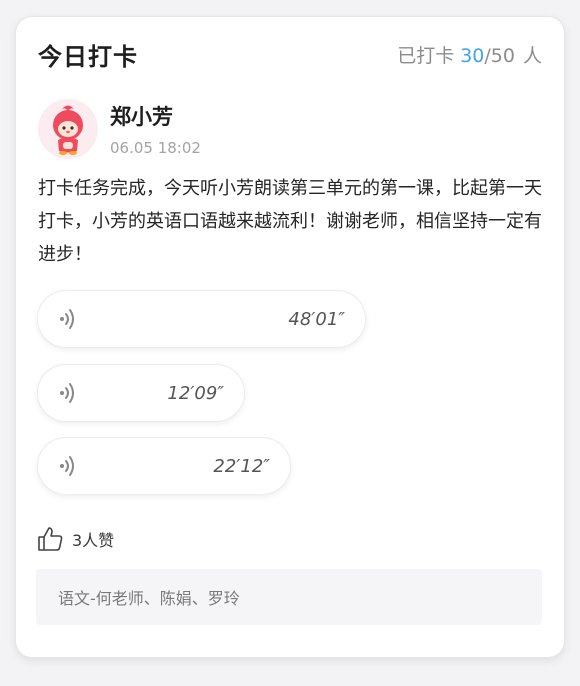  I want to click on total-count: 50, so click(502, 55).